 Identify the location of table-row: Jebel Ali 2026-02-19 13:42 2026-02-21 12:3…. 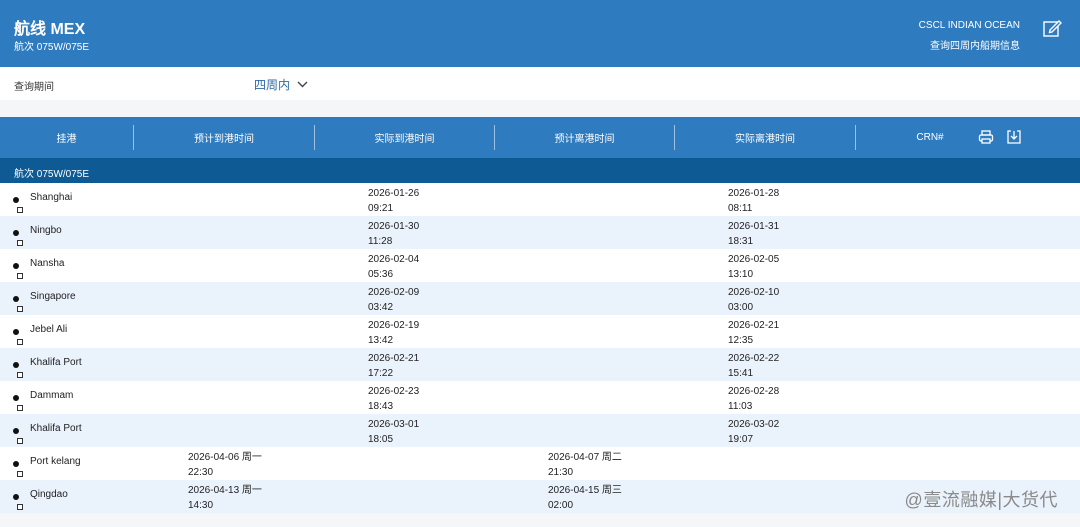
(540, 331).